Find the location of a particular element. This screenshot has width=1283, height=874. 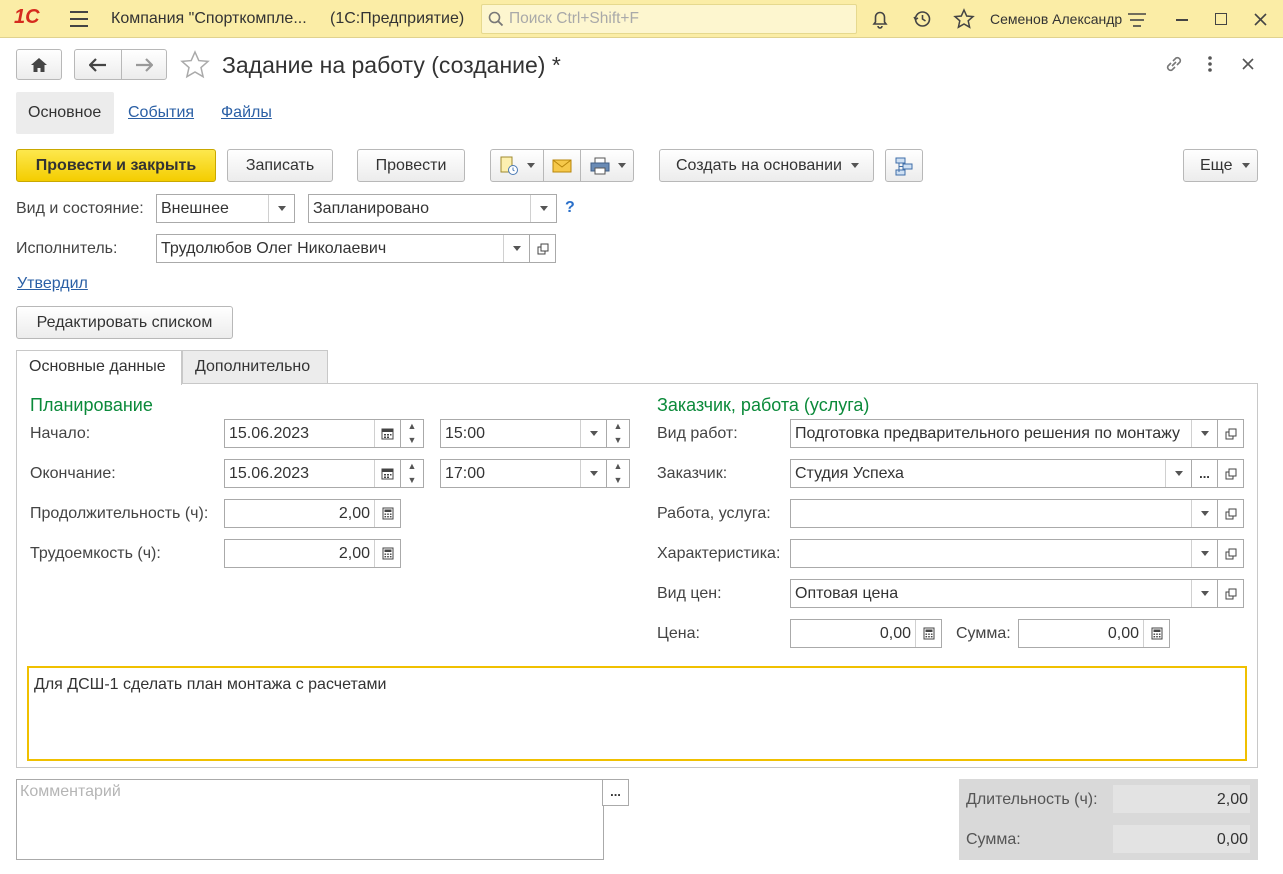

email-button is located at coordinates (562, 165).